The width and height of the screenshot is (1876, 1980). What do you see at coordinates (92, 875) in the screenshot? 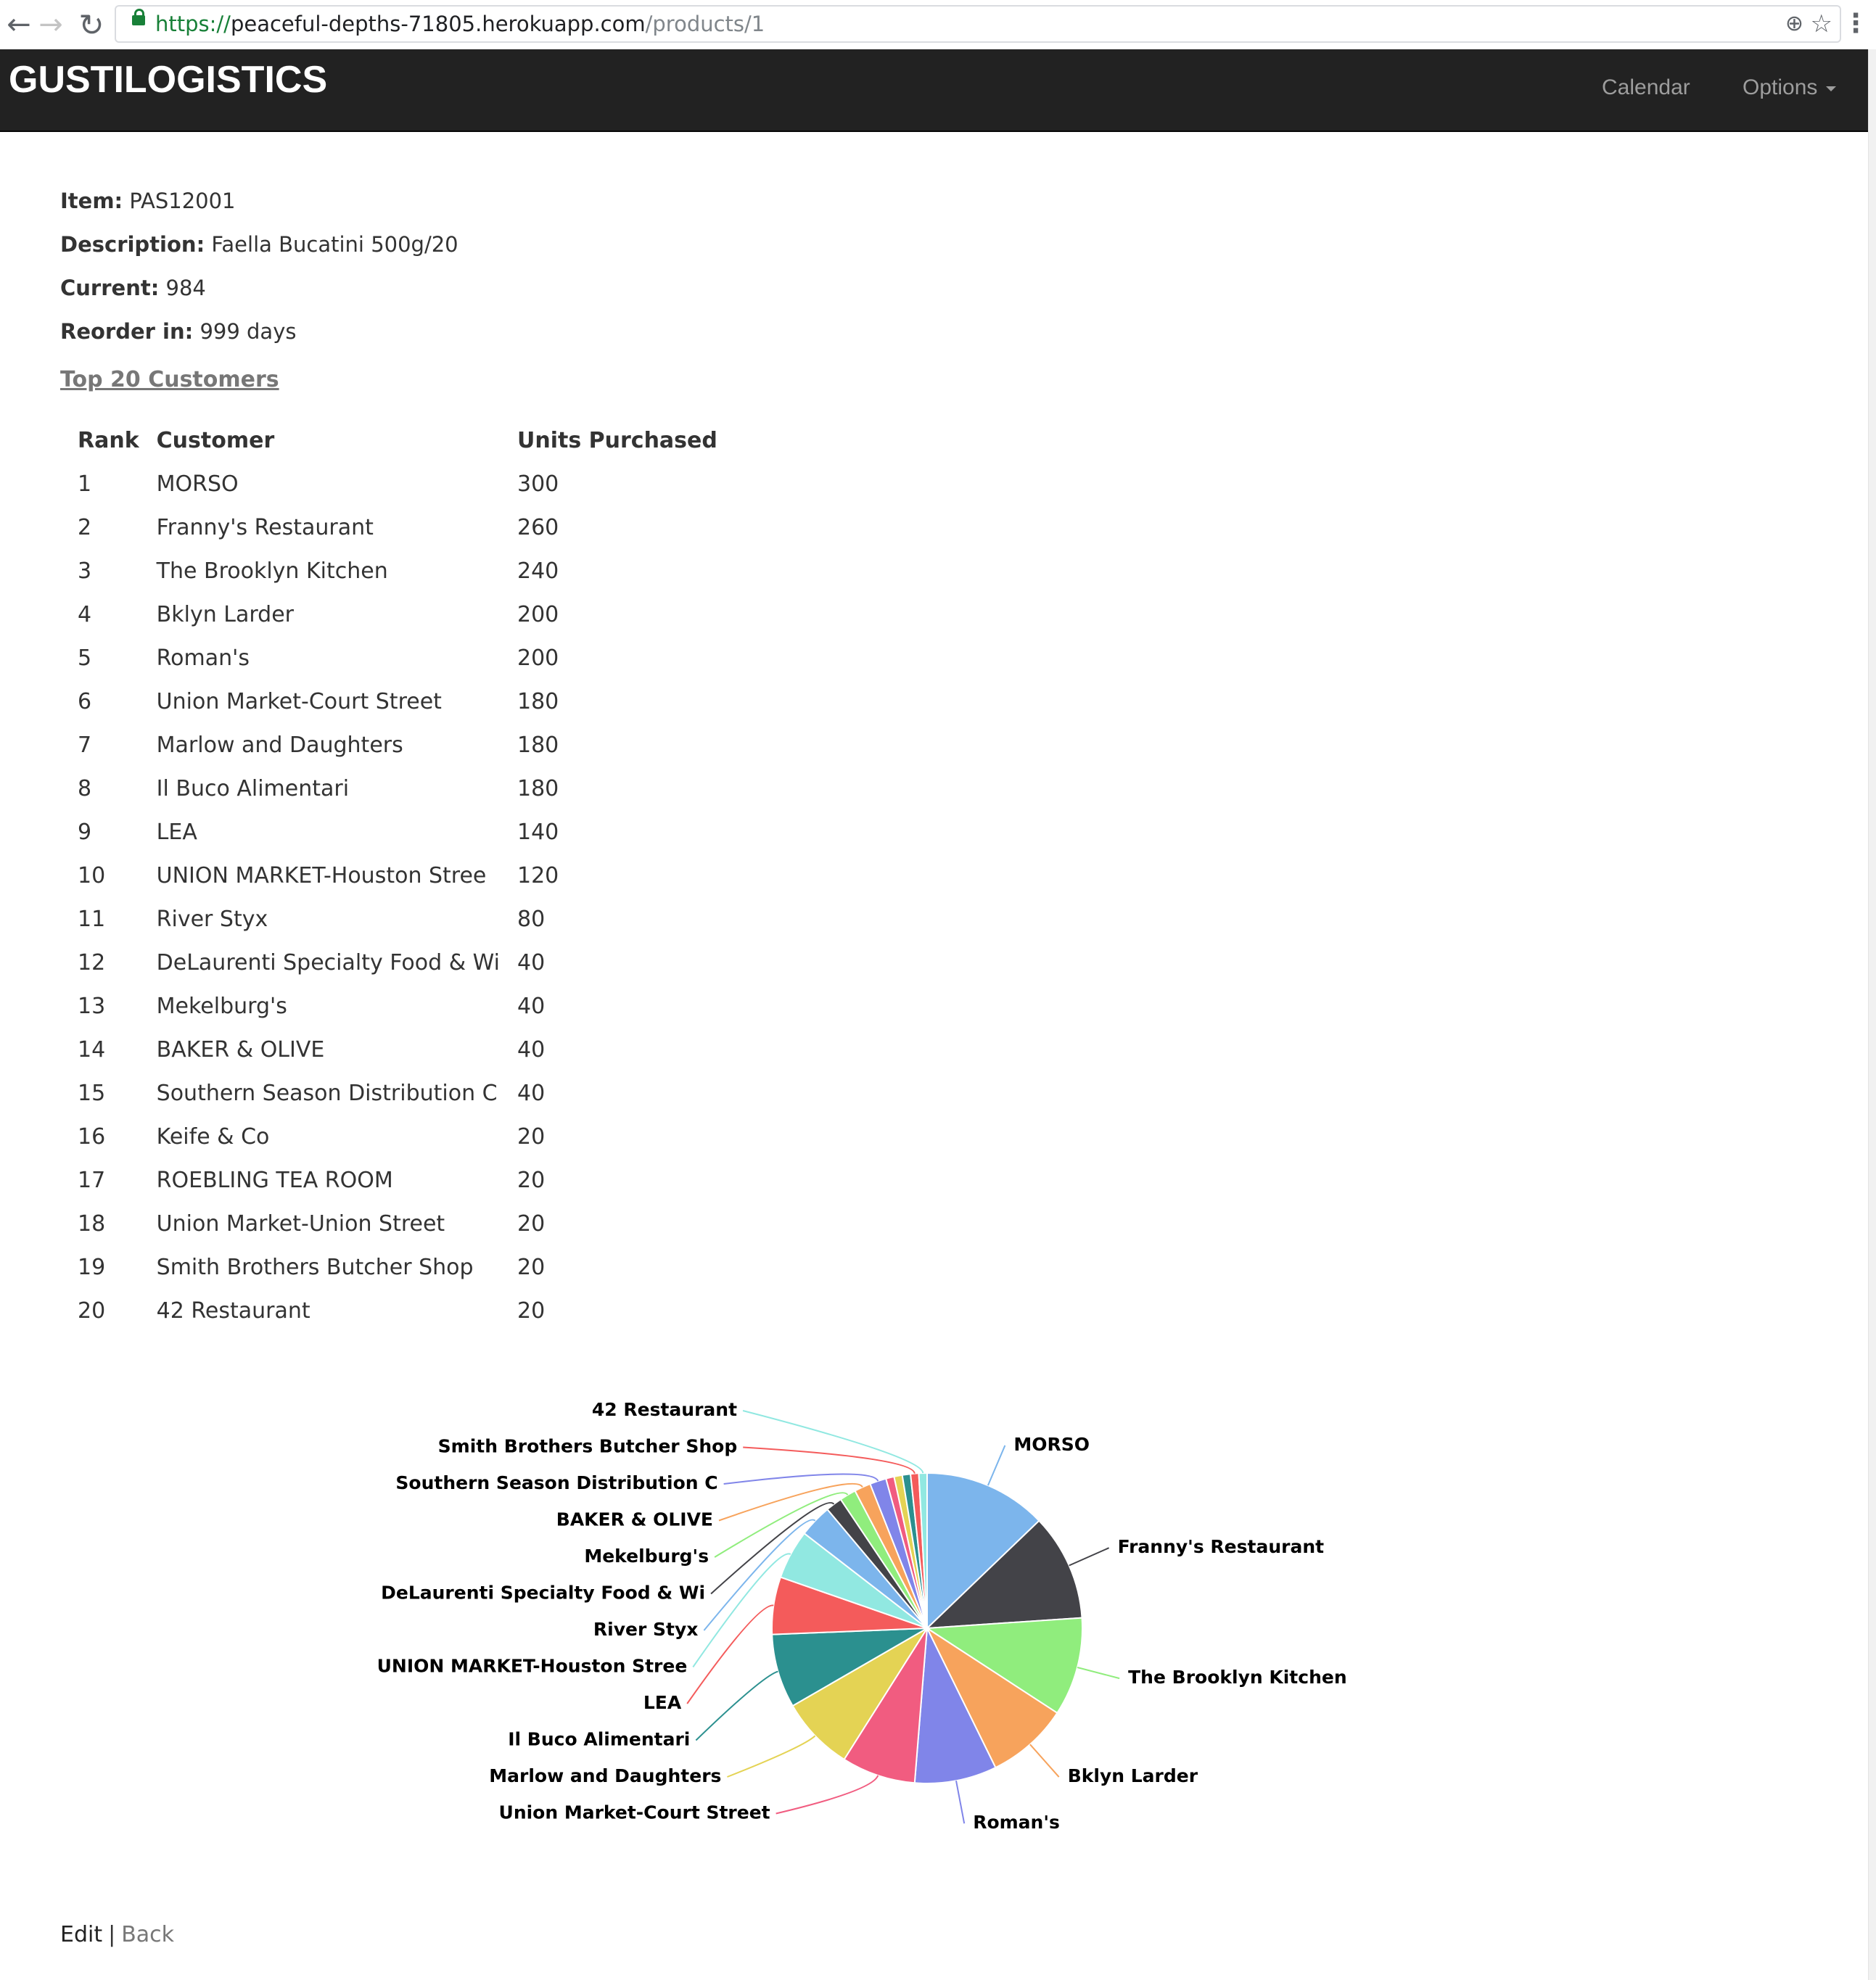
I see `rank-cell: 10` at bounding box center [92, 875].